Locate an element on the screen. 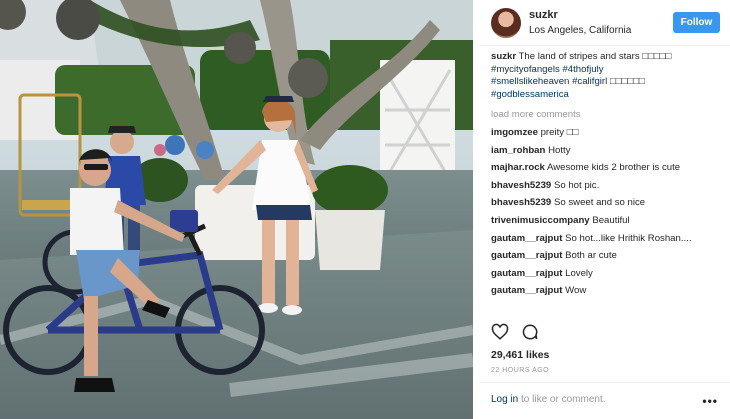 The height and width of the screenshot is (419, 730). hashtag: #mycityofangels is located at coordinates (525, 69).